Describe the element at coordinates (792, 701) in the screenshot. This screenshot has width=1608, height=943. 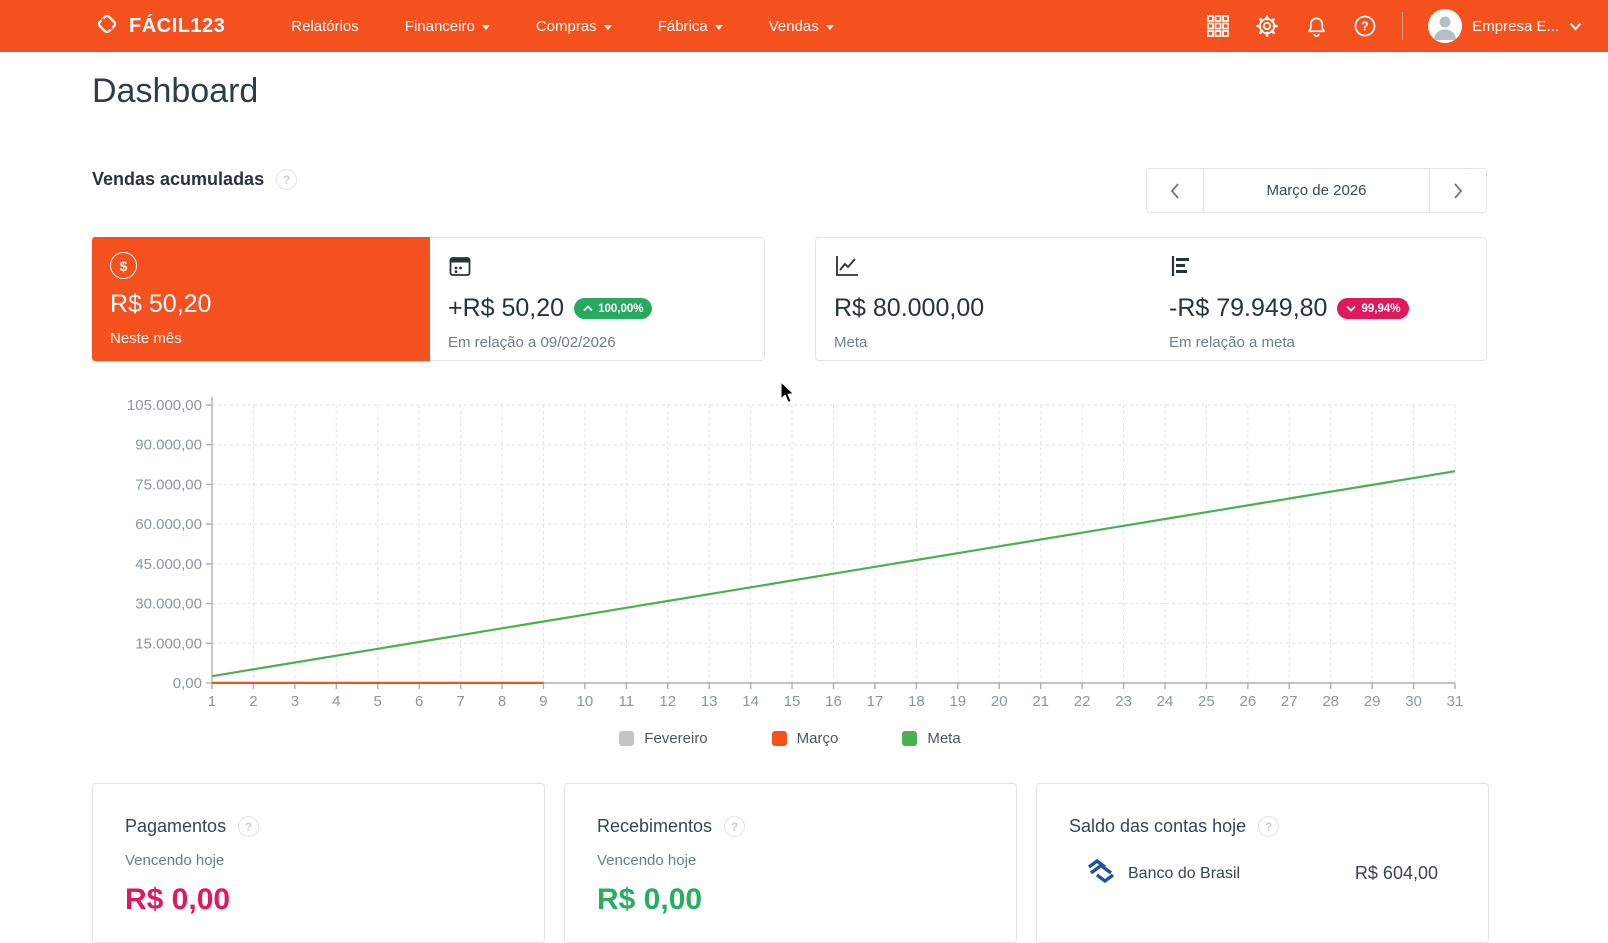
I see `svg-text: 15` at that location.